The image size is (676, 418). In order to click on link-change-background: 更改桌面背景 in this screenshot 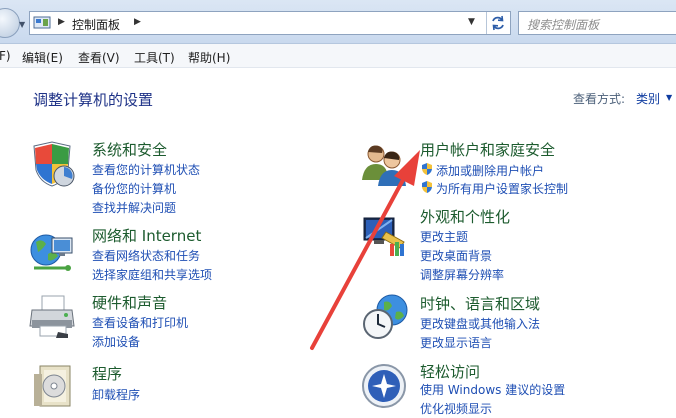, I will do `click(456, 255)`.